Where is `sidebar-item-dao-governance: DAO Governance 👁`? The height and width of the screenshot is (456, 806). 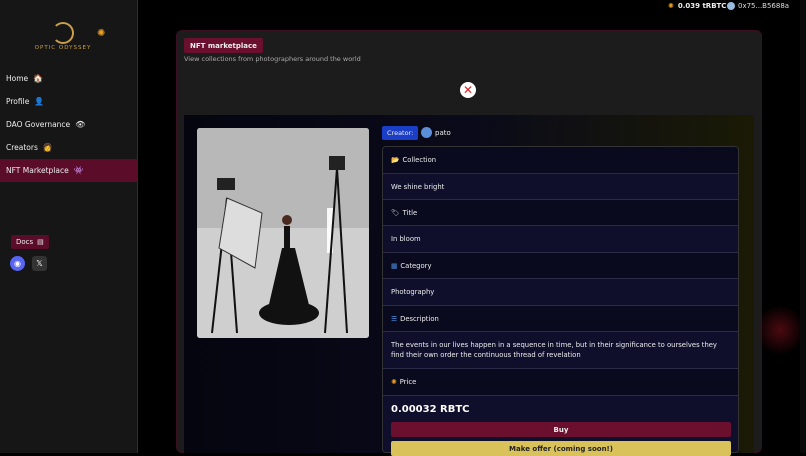 sidebar-item-dao-governance: DAO Governance 👁 is located at coordinates (69, 124).